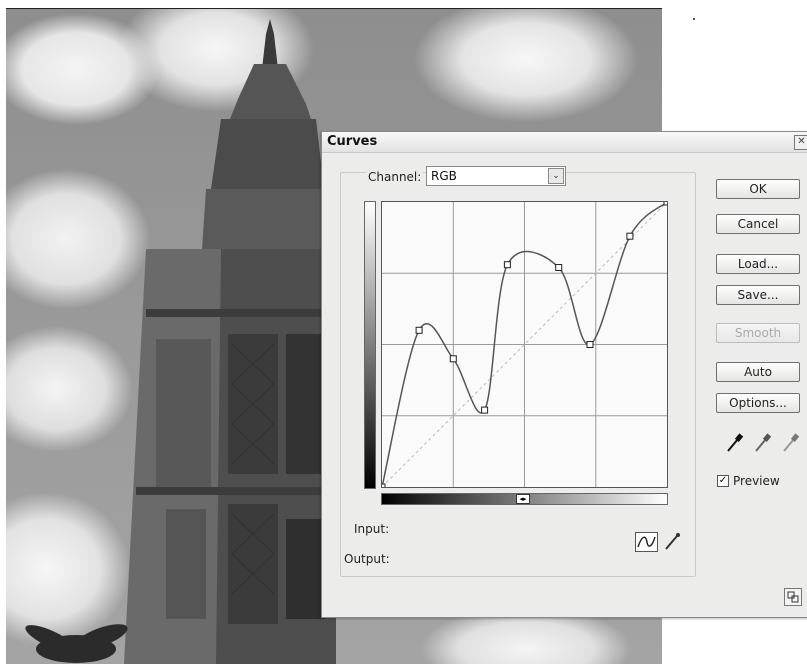  Describe the element at coordinates (372, 529) in the screenshot. I see `input-label: Input:` at that location.